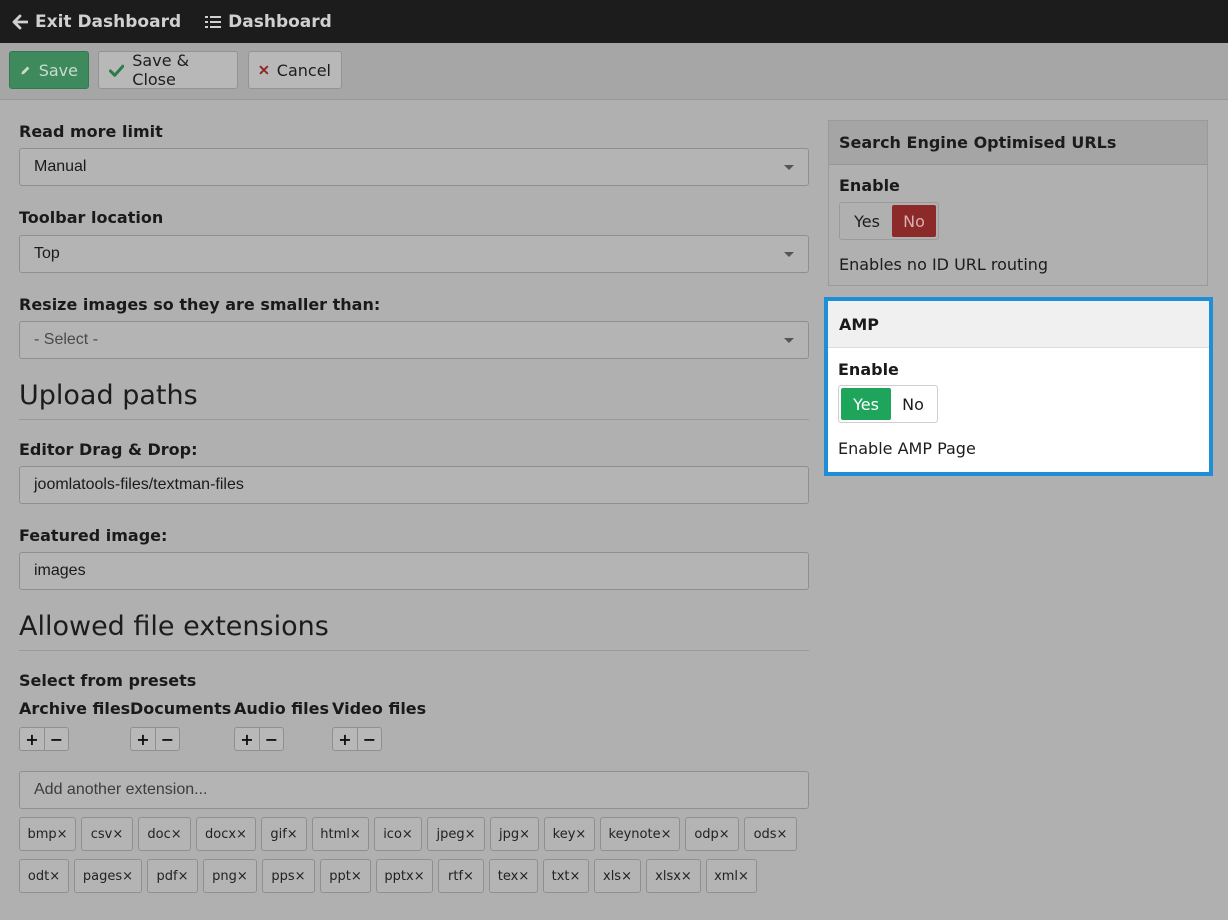 This screenshot has height=920, width=1228. I want to click on upload-paths-heading: Upload paths, so click(414, 400).